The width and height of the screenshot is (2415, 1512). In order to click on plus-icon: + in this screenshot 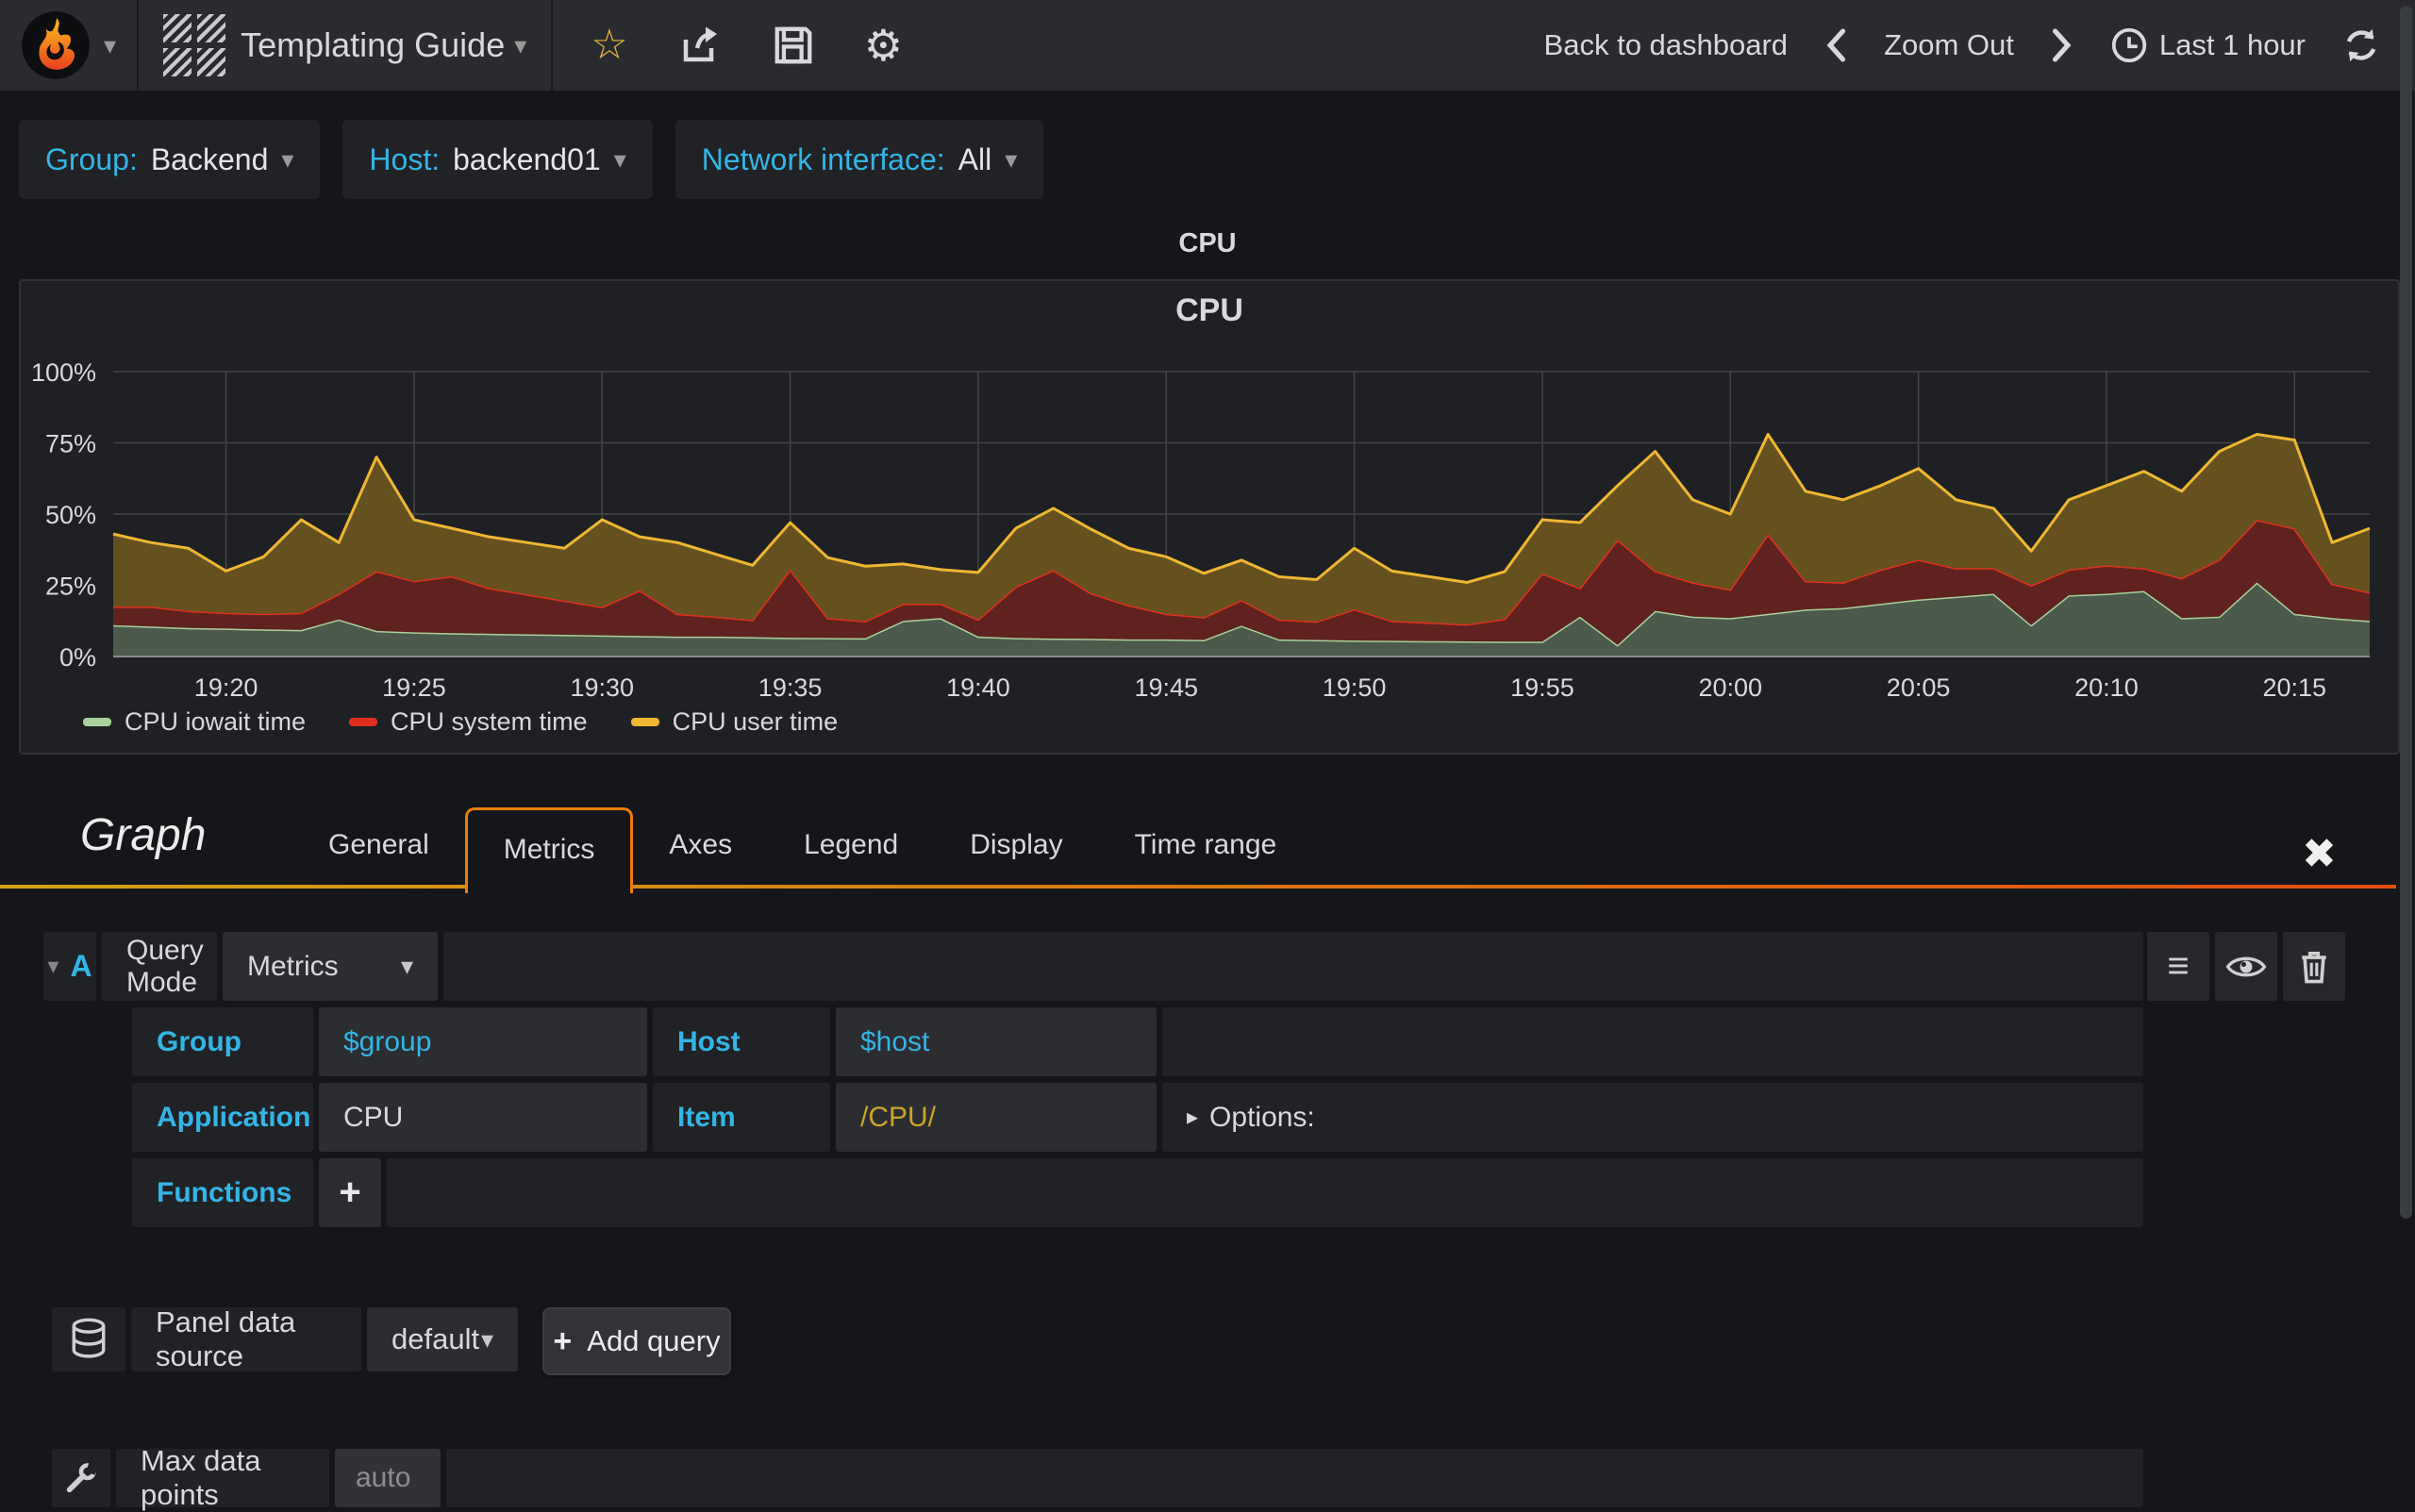, I will do `click(350, 1192)`.